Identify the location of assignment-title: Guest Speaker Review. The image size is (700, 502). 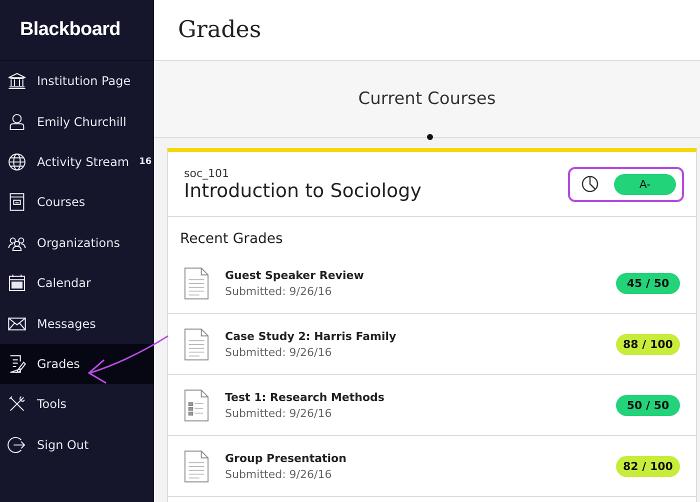
(295, 275).